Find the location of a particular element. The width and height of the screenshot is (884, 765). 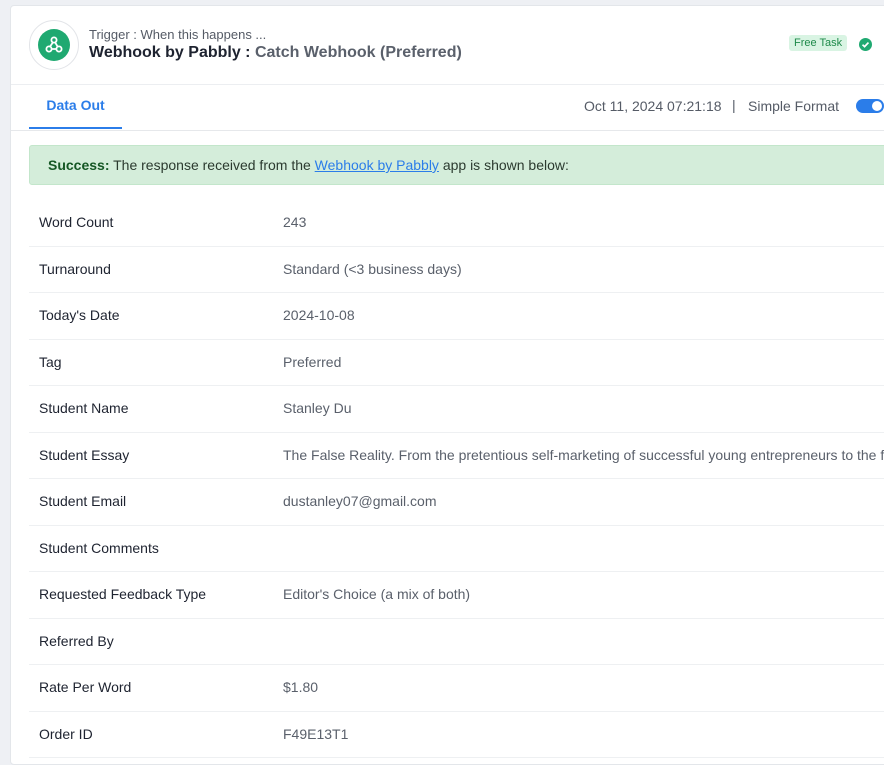

field-value: Editor's Choice (a mix of both) is located at coordinates (377, 594).